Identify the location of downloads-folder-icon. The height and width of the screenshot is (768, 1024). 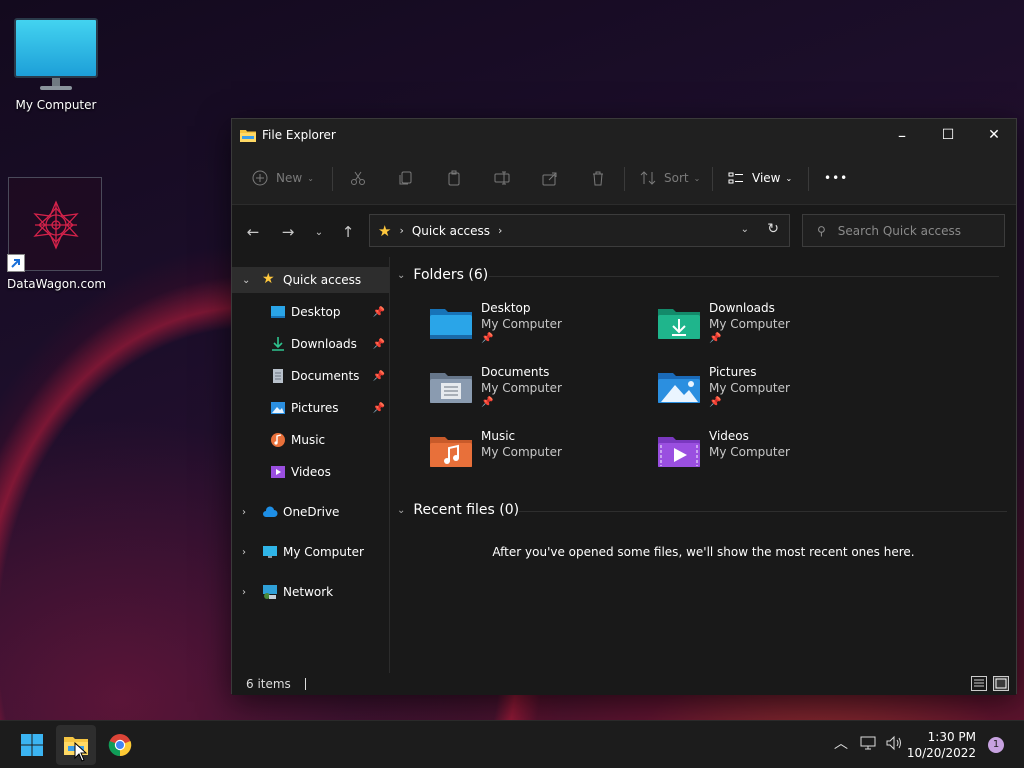
(679, 324).